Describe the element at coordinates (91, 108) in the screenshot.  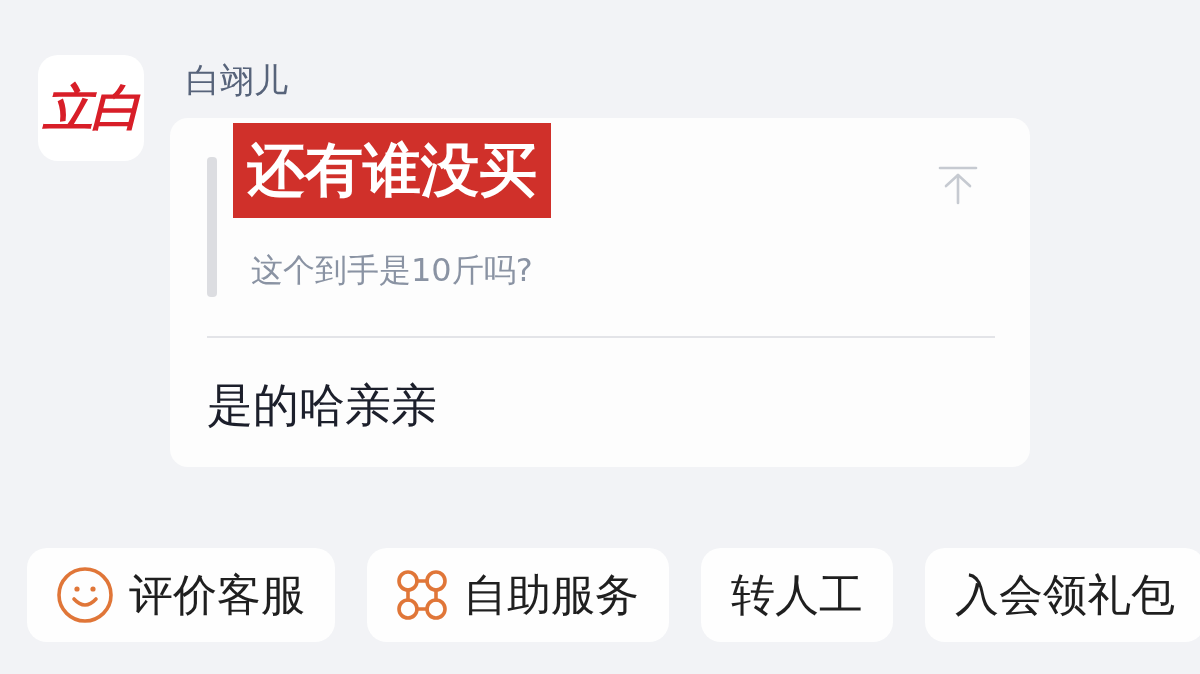
I see `brand-logo: 立白` at that location.